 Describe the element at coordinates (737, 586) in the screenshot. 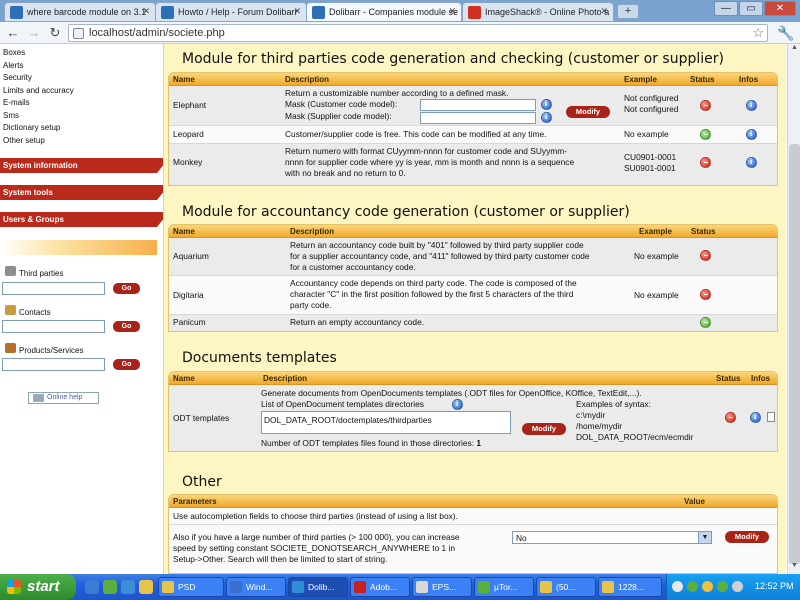

I see `volume-tray-icon` at that location.